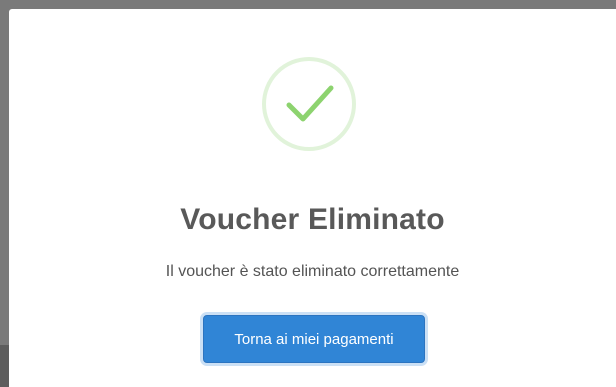  I want to click on back-to-payments-button: Torna ai miei pagamenti, so click(314, 339).